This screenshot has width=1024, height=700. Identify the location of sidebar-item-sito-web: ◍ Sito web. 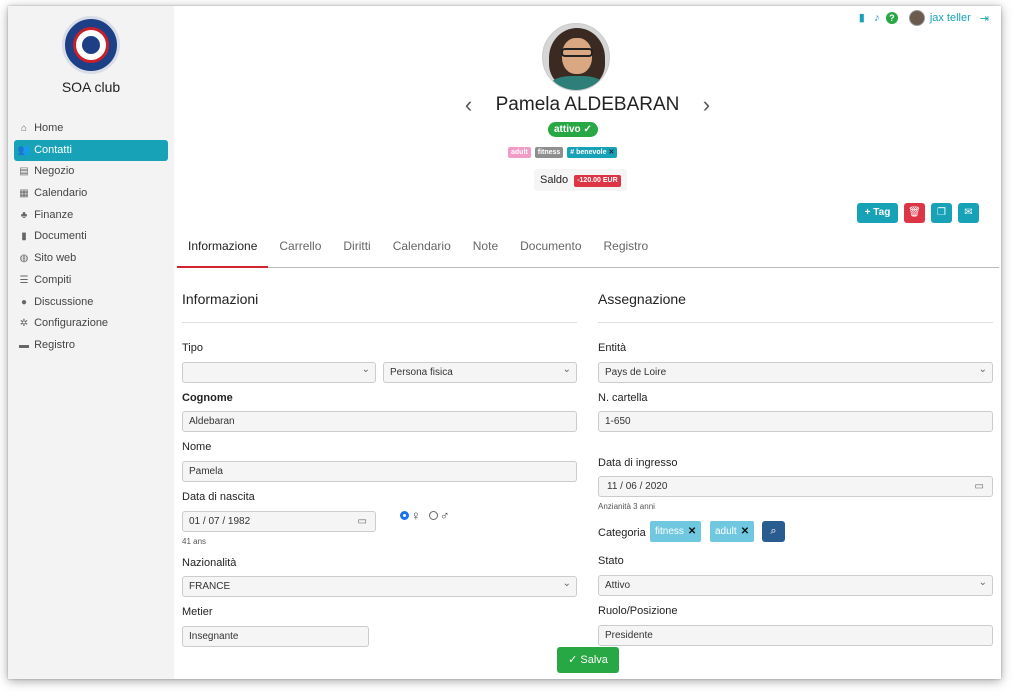
(91, 259).